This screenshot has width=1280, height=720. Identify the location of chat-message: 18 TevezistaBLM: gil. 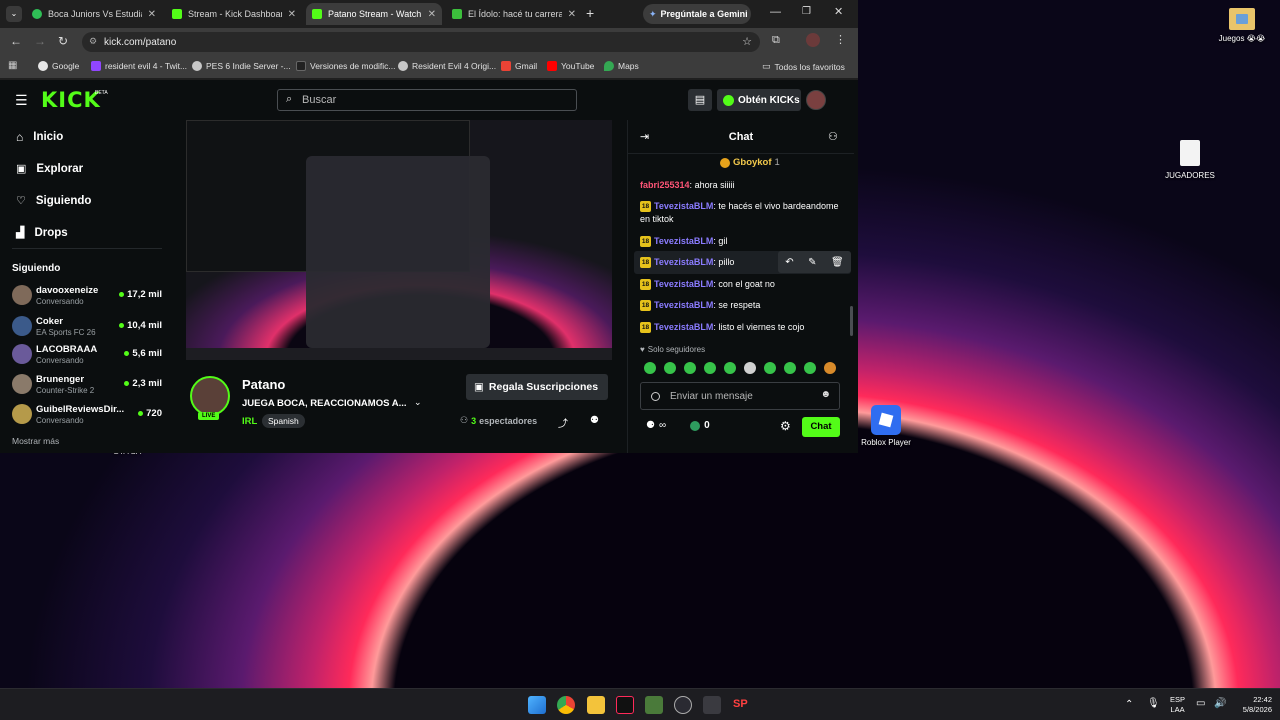
(740, 241).